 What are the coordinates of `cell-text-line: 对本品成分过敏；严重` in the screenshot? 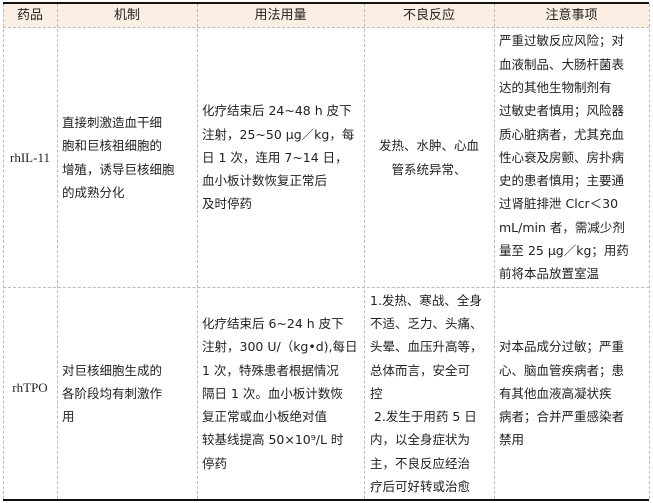 It's located at (562, 347).